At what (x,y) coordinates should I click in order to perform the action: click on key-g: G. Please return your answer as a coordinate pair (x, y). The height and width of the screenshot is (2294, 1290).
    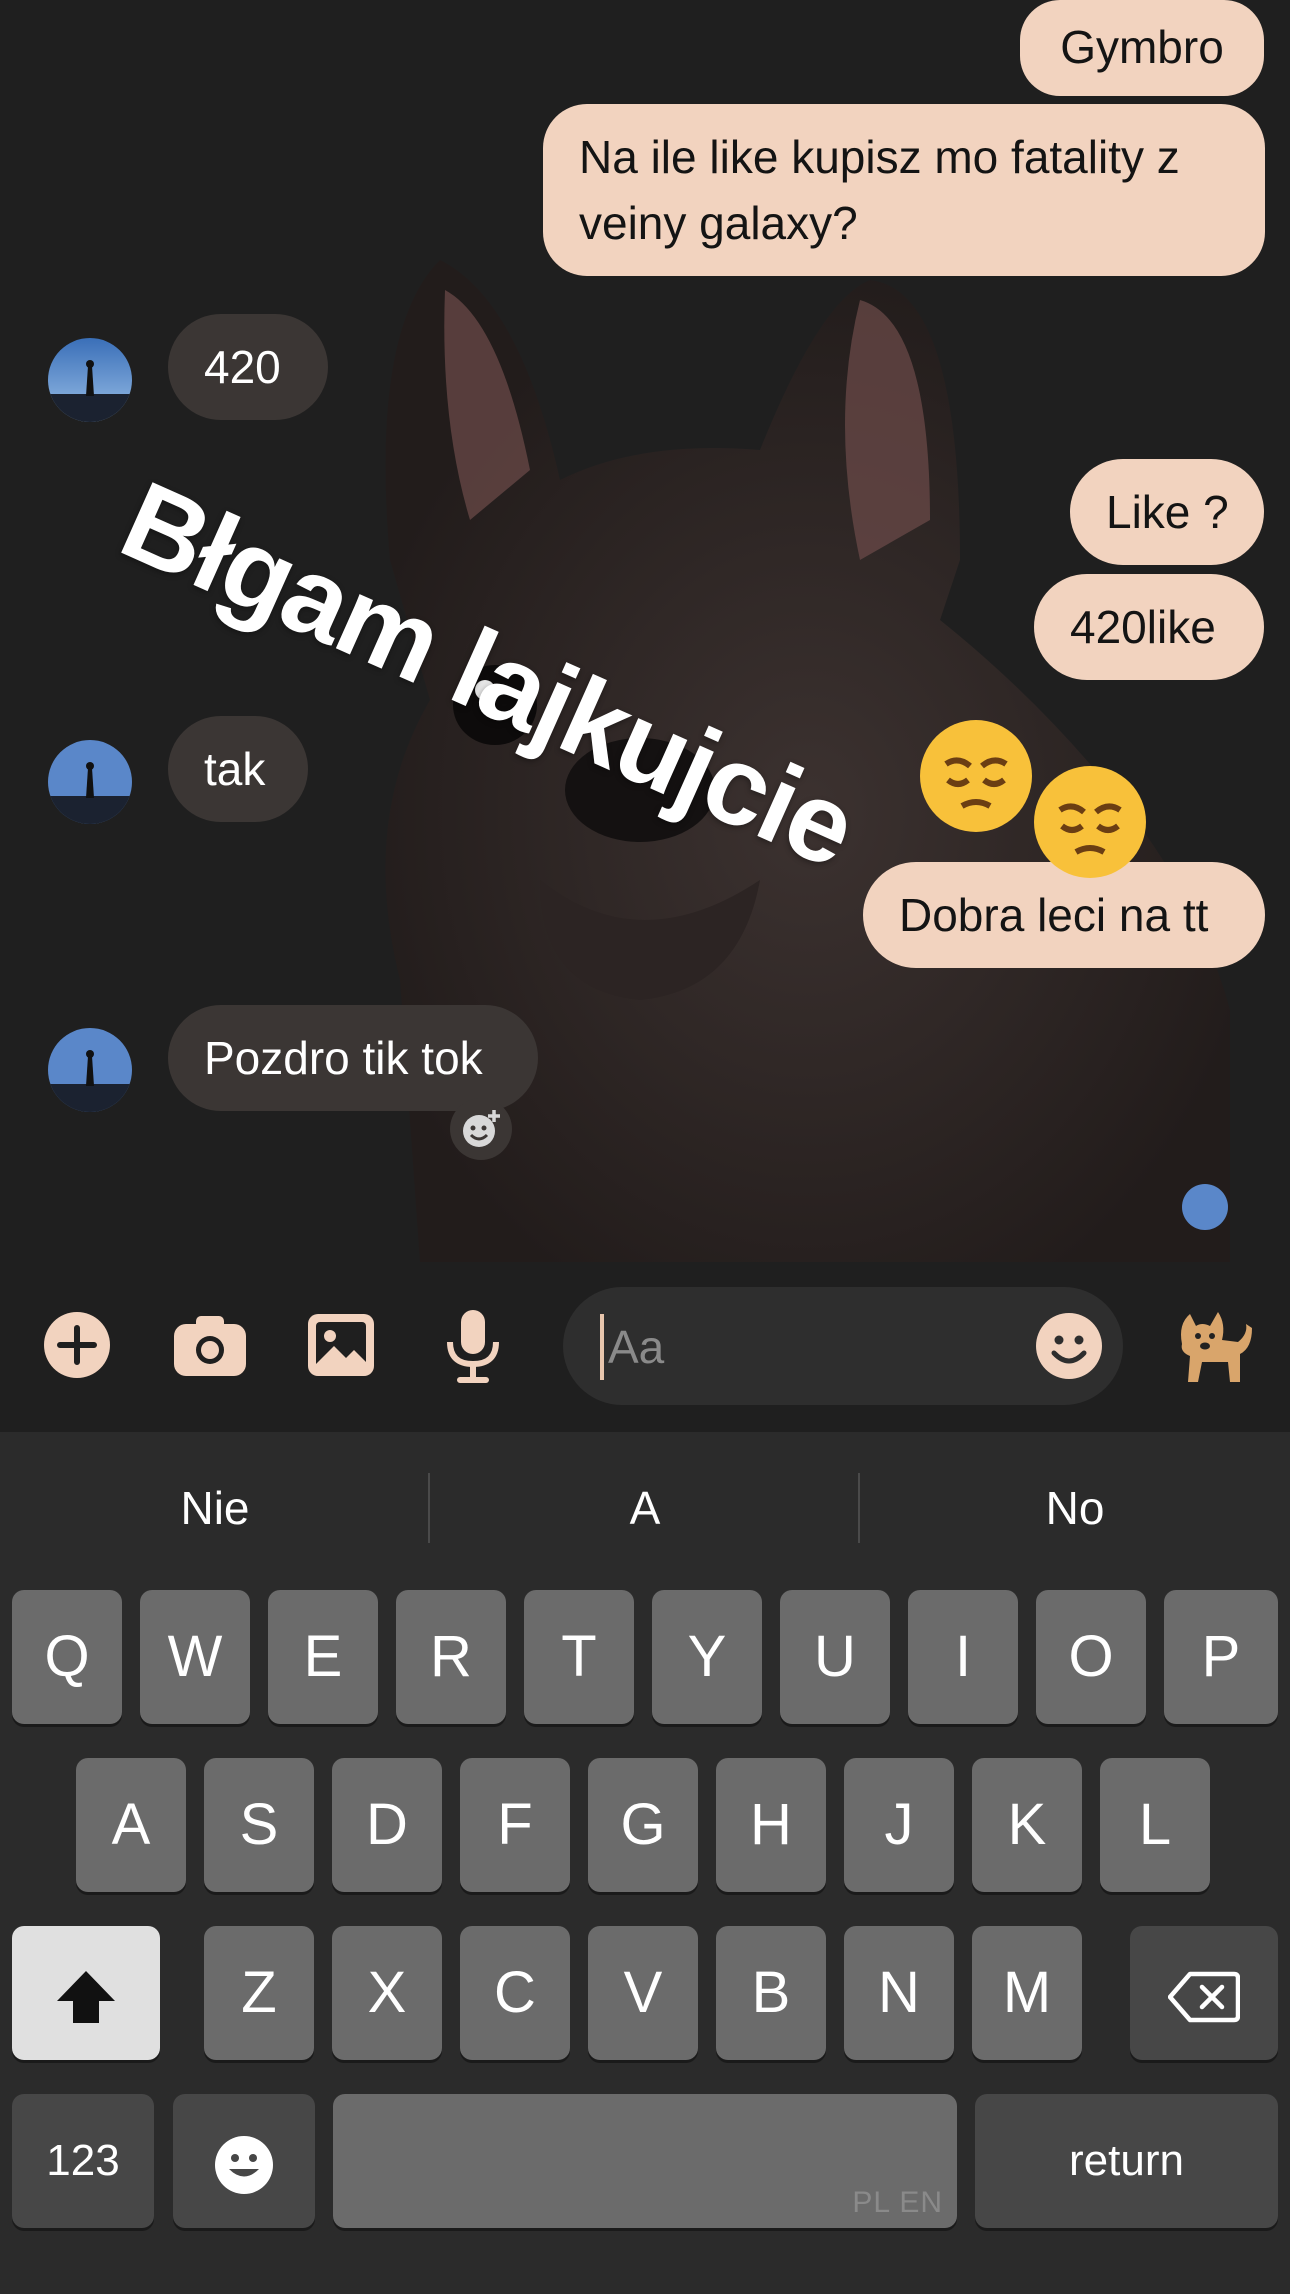
    Looking at the image, I should click on (643, 1825).